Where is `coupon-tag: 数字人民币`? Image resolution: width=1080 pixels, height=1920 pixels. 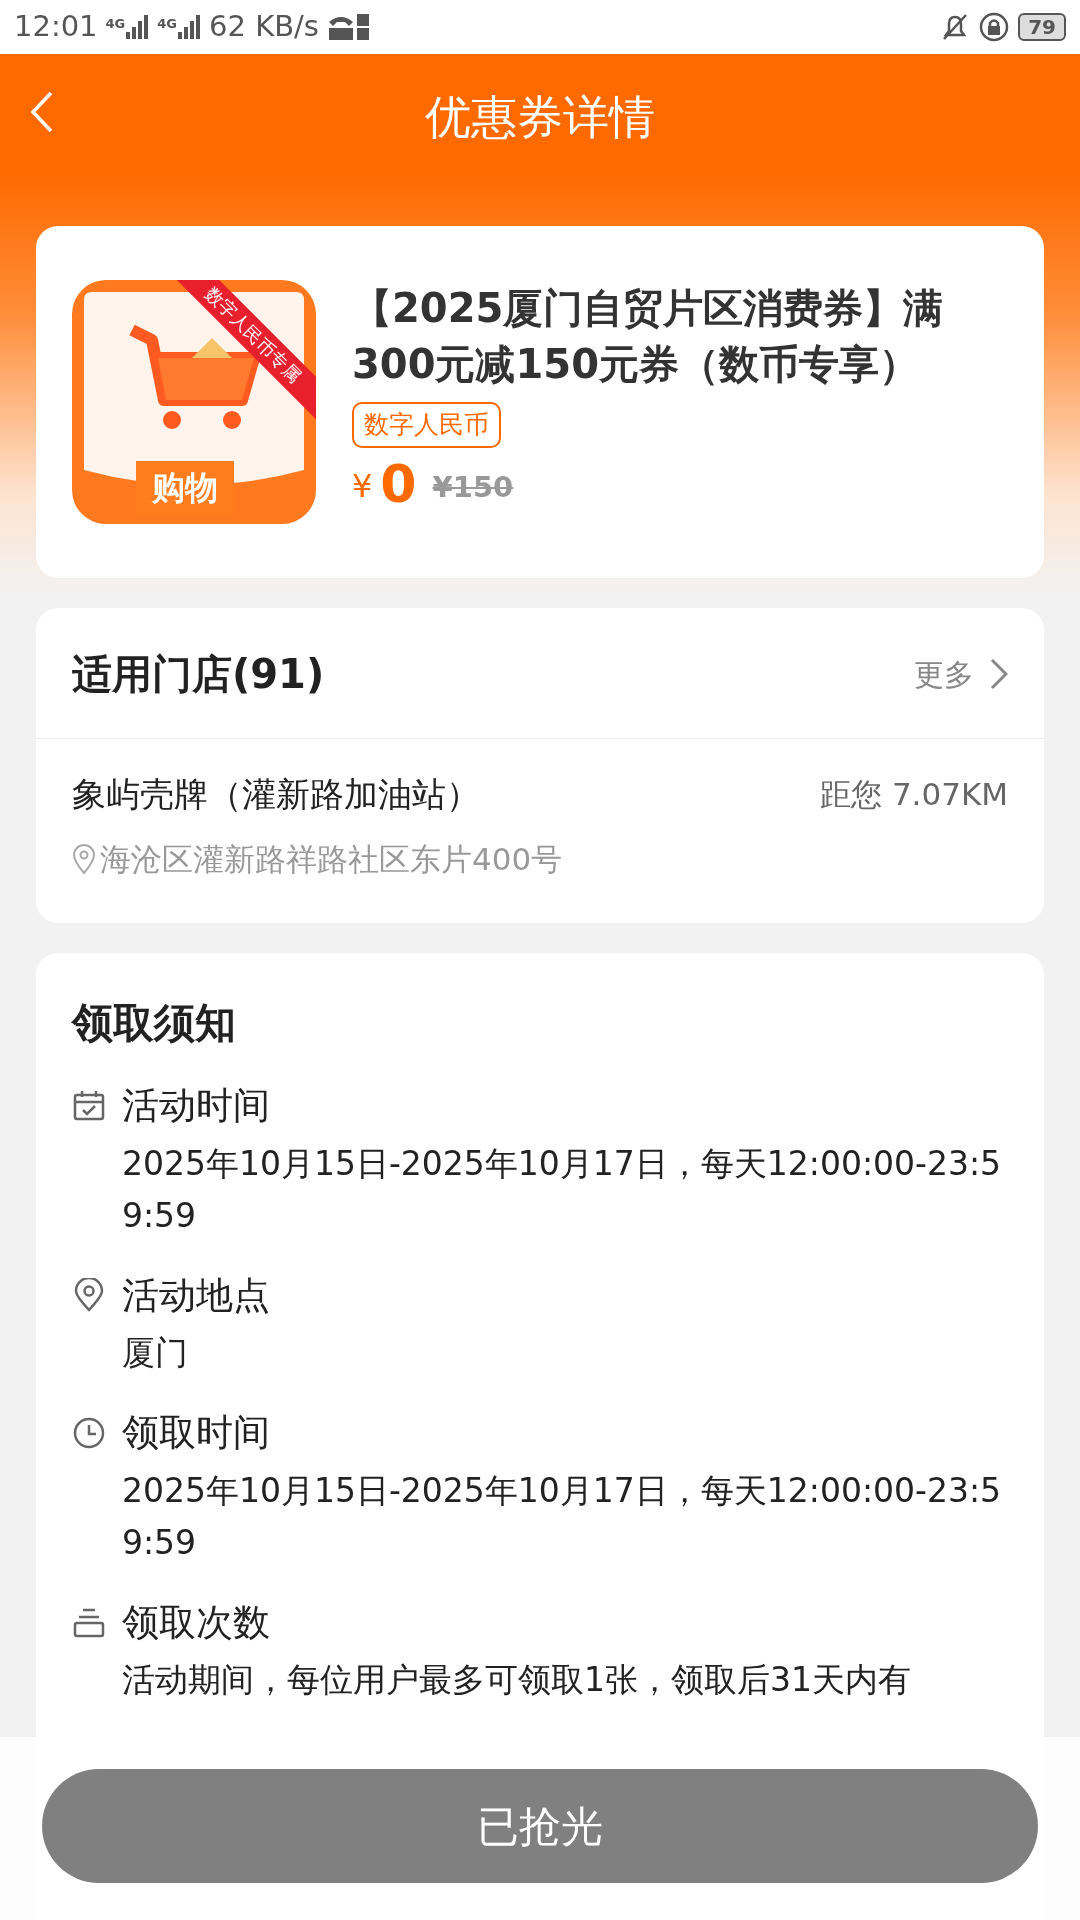
coupon-tag: 数字人民币 is located at coordinates (426, 425).